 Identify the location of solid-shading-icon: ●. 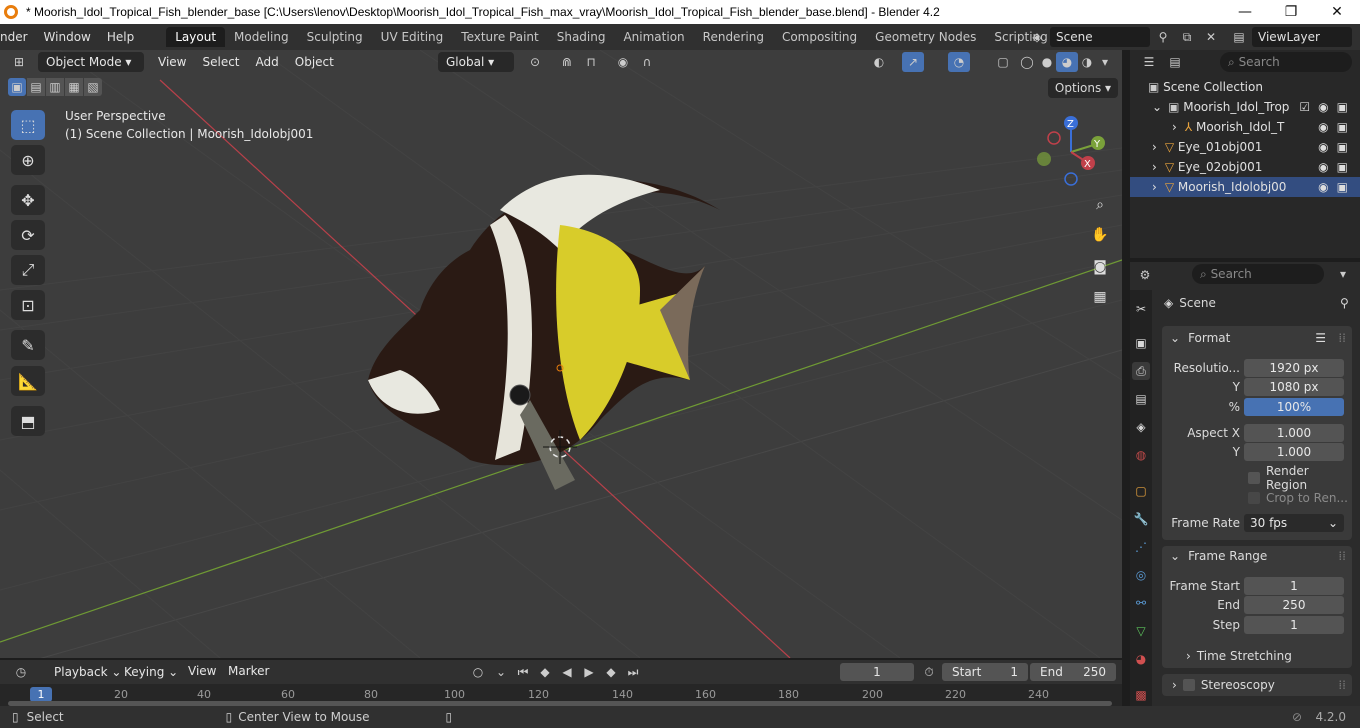
(1047, 62).